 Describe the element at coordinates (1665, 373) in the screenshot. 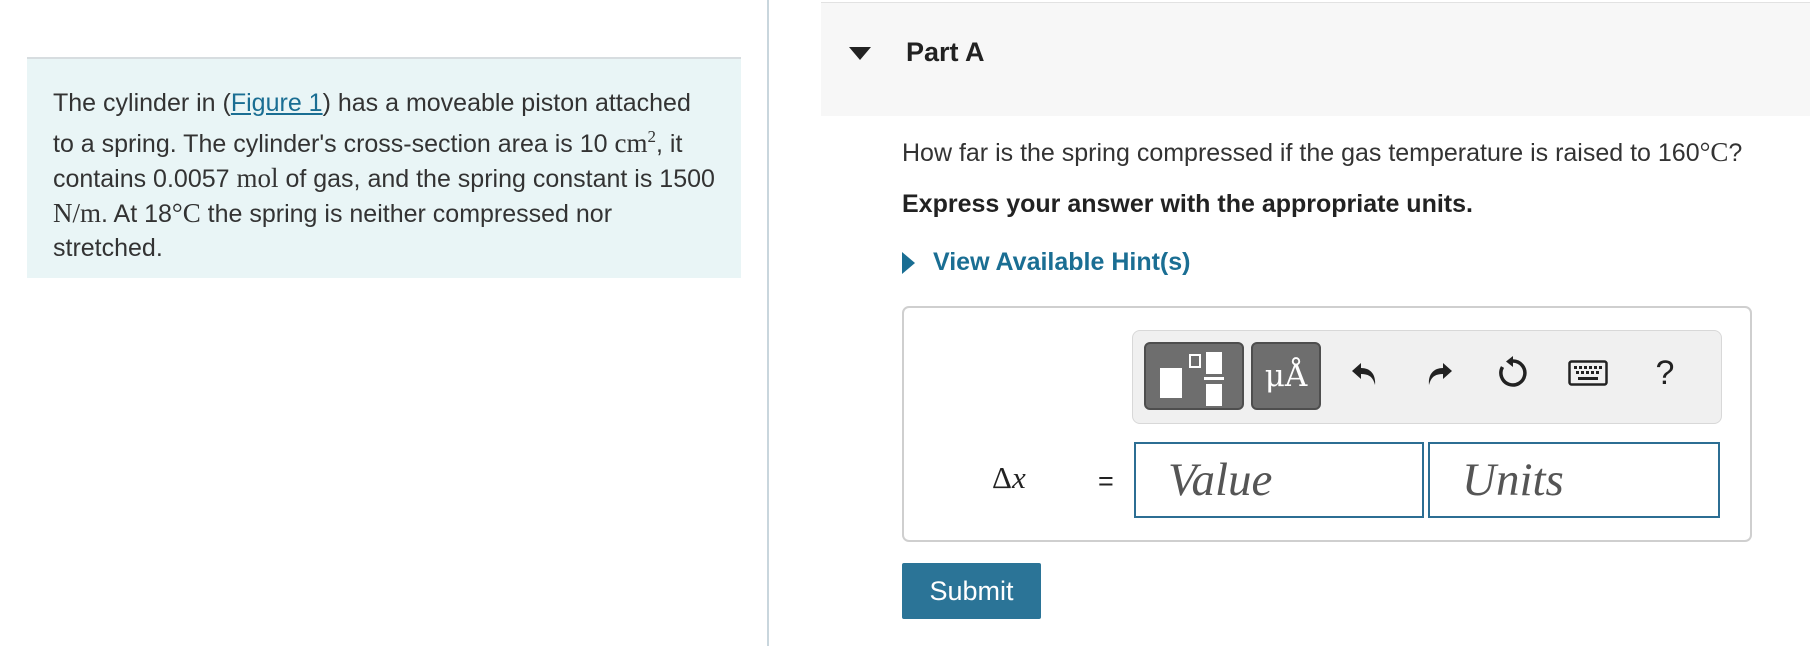

I see `help-icon: ?` at that location.